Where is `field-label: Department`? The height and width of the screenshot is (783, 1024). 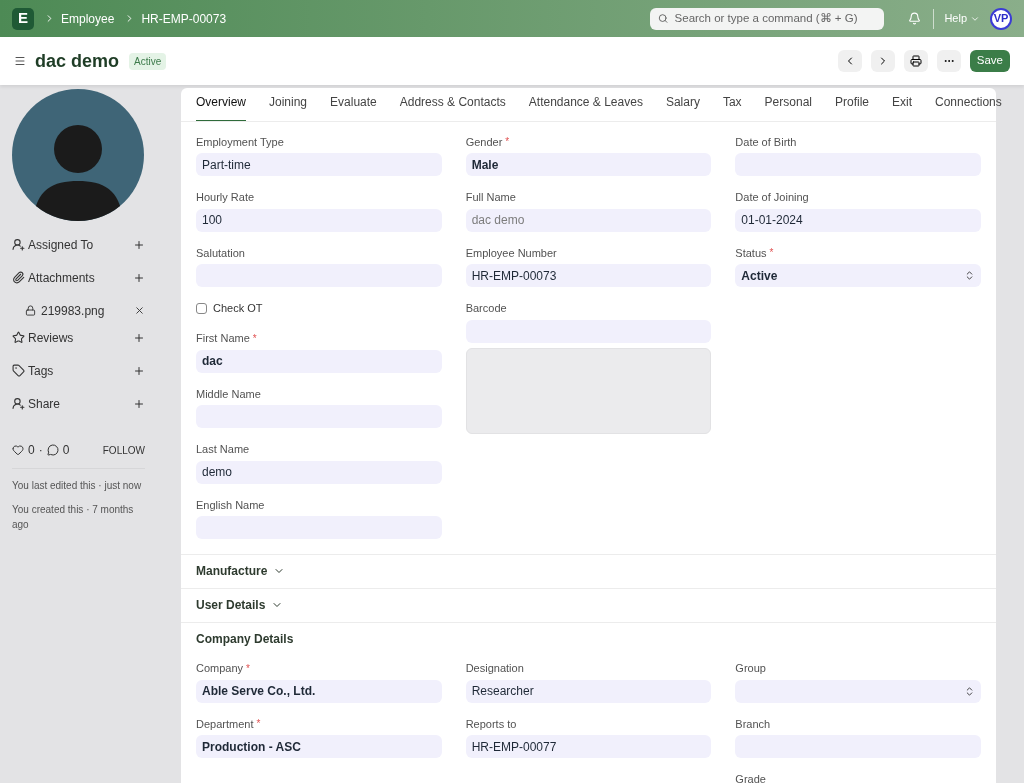 field-label: Department is located at coordinates (225, 724).